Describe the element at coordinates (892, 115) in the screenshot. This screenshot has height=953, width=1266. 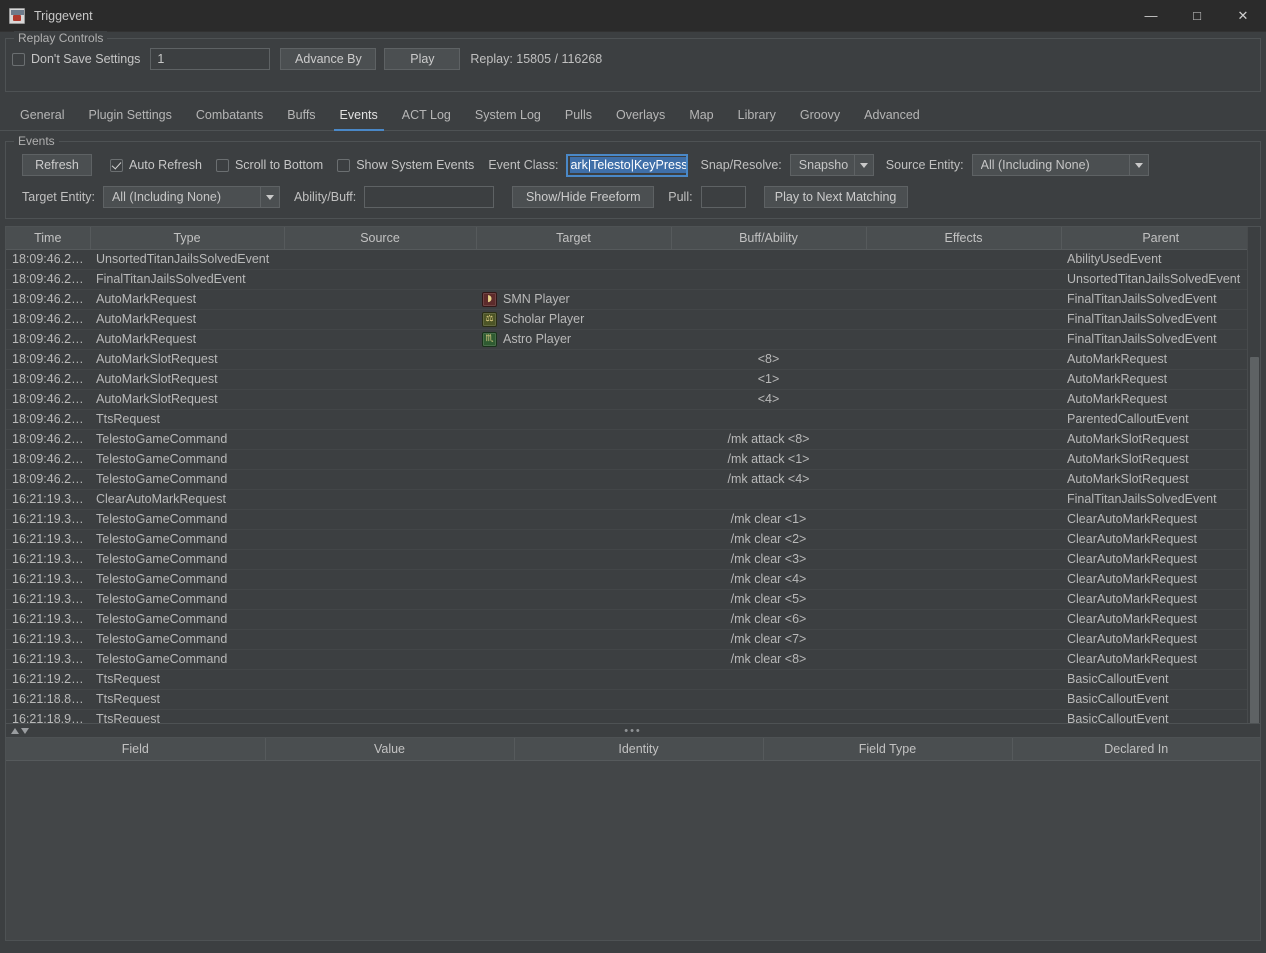
I see `tab-advanced: Advanced` at that location.